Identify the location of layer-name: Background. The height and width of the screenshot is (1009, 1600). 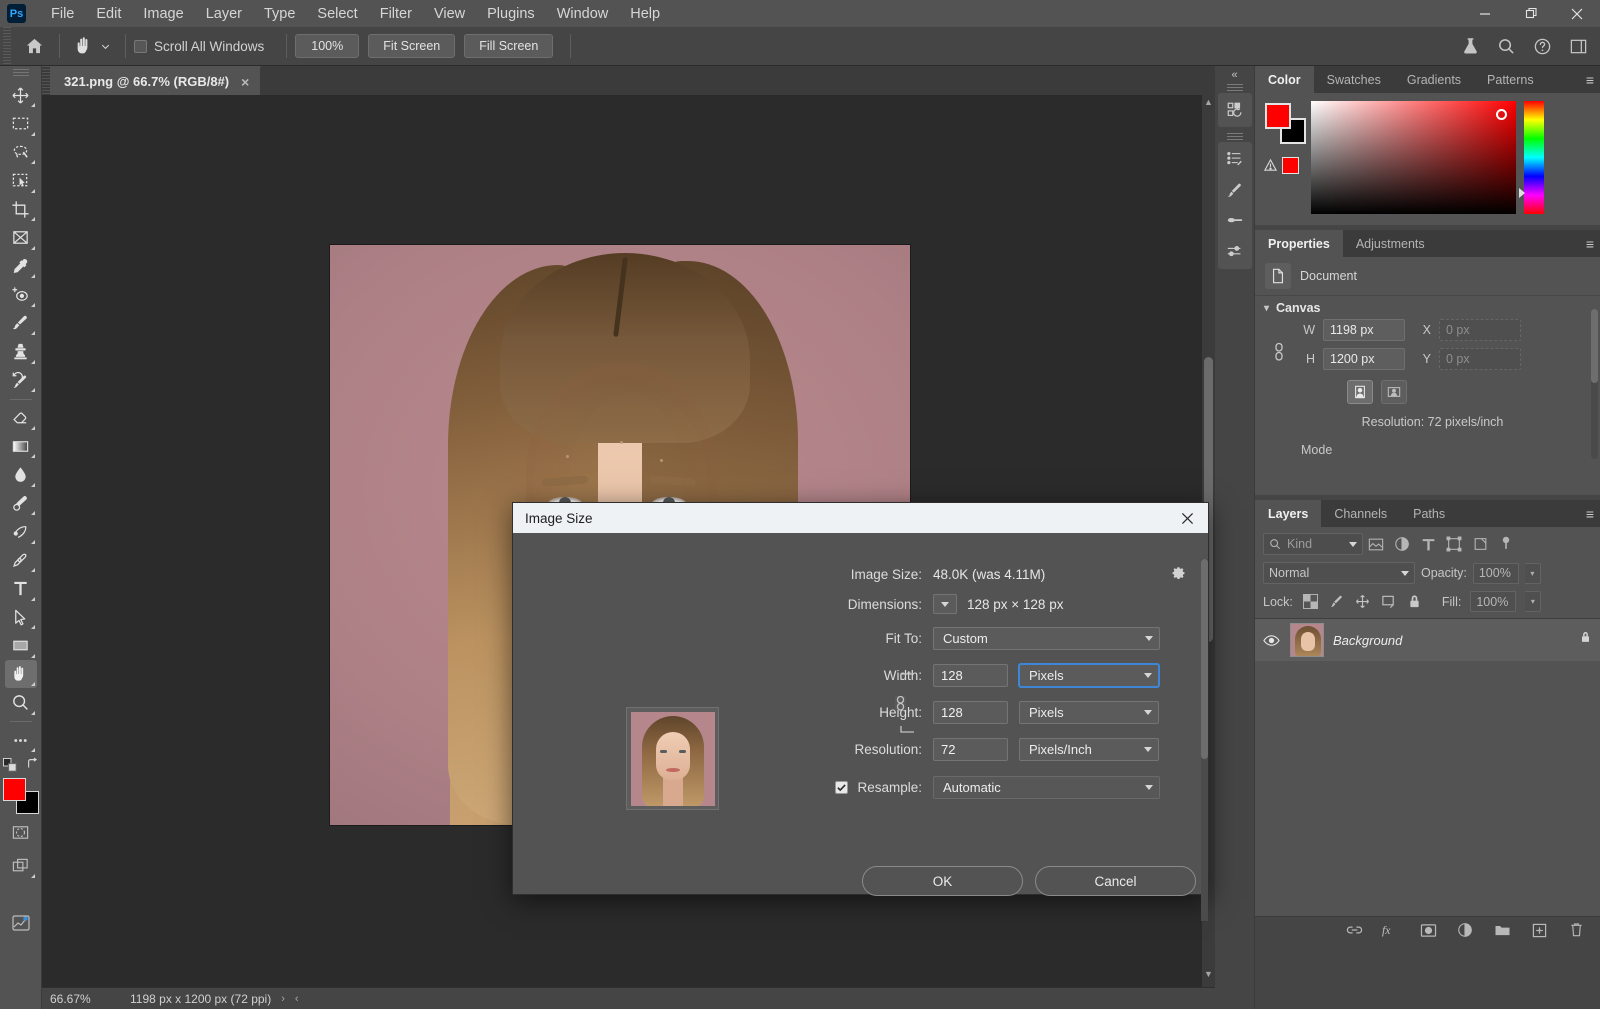
(1451, 640).